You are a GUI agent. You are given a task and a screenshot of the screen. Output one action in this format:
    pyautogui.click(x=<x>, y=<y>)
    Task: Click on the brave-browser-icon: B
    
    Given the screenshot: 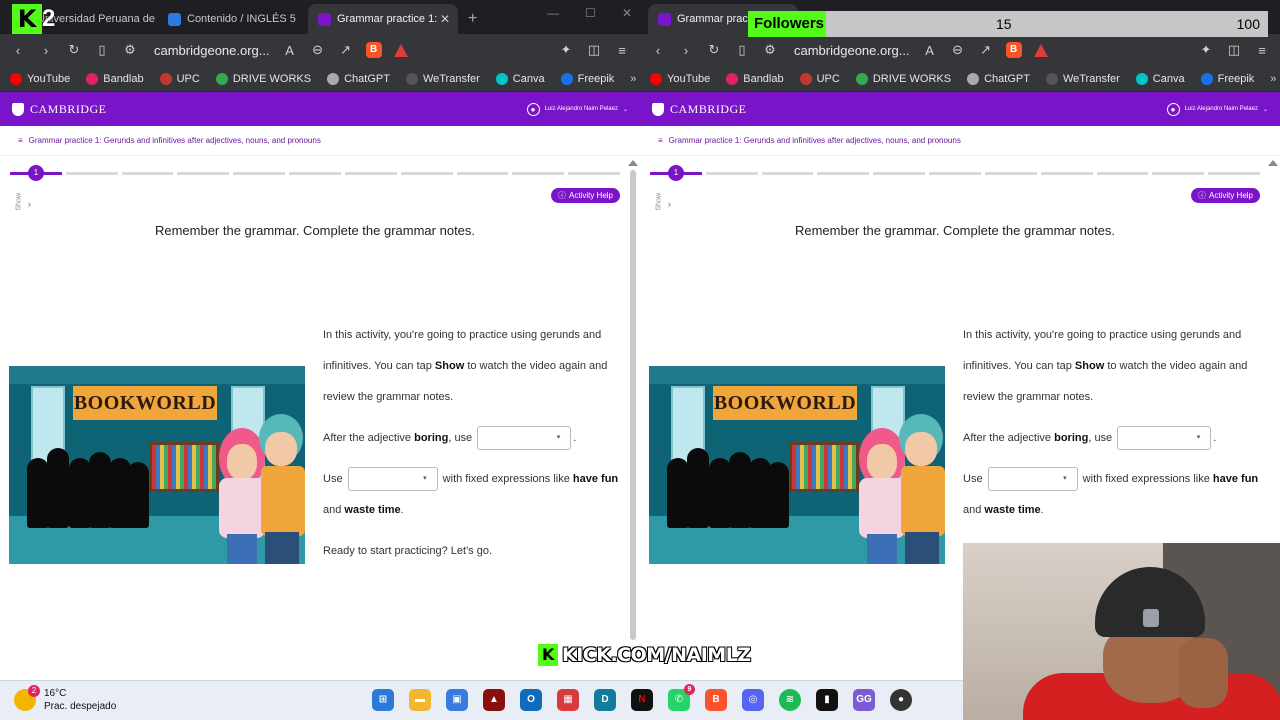 What is the action you would take?
    pyautogui.click(x=716, y=700)
    